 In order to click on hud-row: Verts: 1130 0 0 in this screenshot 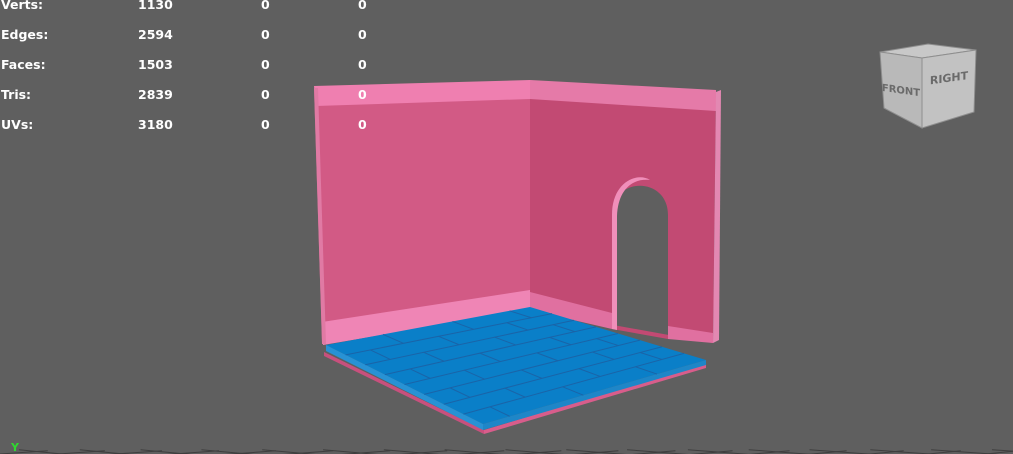, I will do `click(210, 7)`.